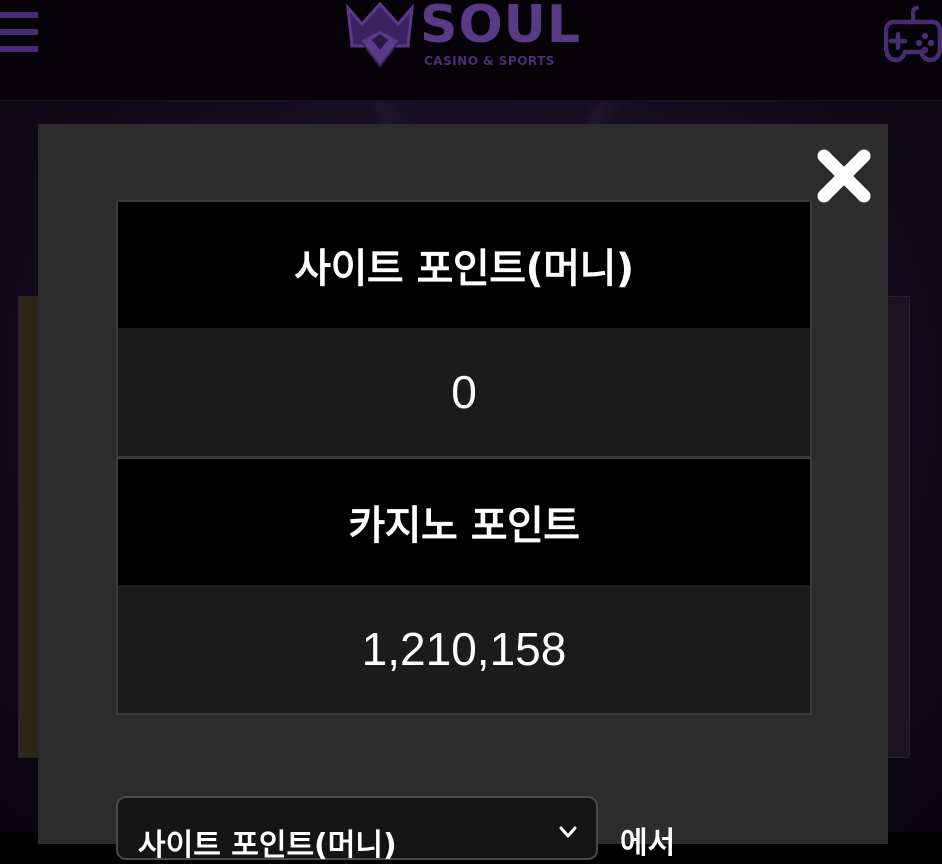 Image resolution: width=942 pixels, height=864 pixels. I want to click on crown-diamond-icon, so click(380, 34).